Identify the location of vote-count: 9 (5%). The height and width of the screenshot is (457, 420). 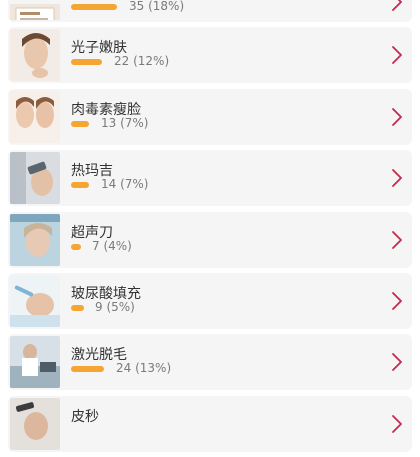
(115, 306).